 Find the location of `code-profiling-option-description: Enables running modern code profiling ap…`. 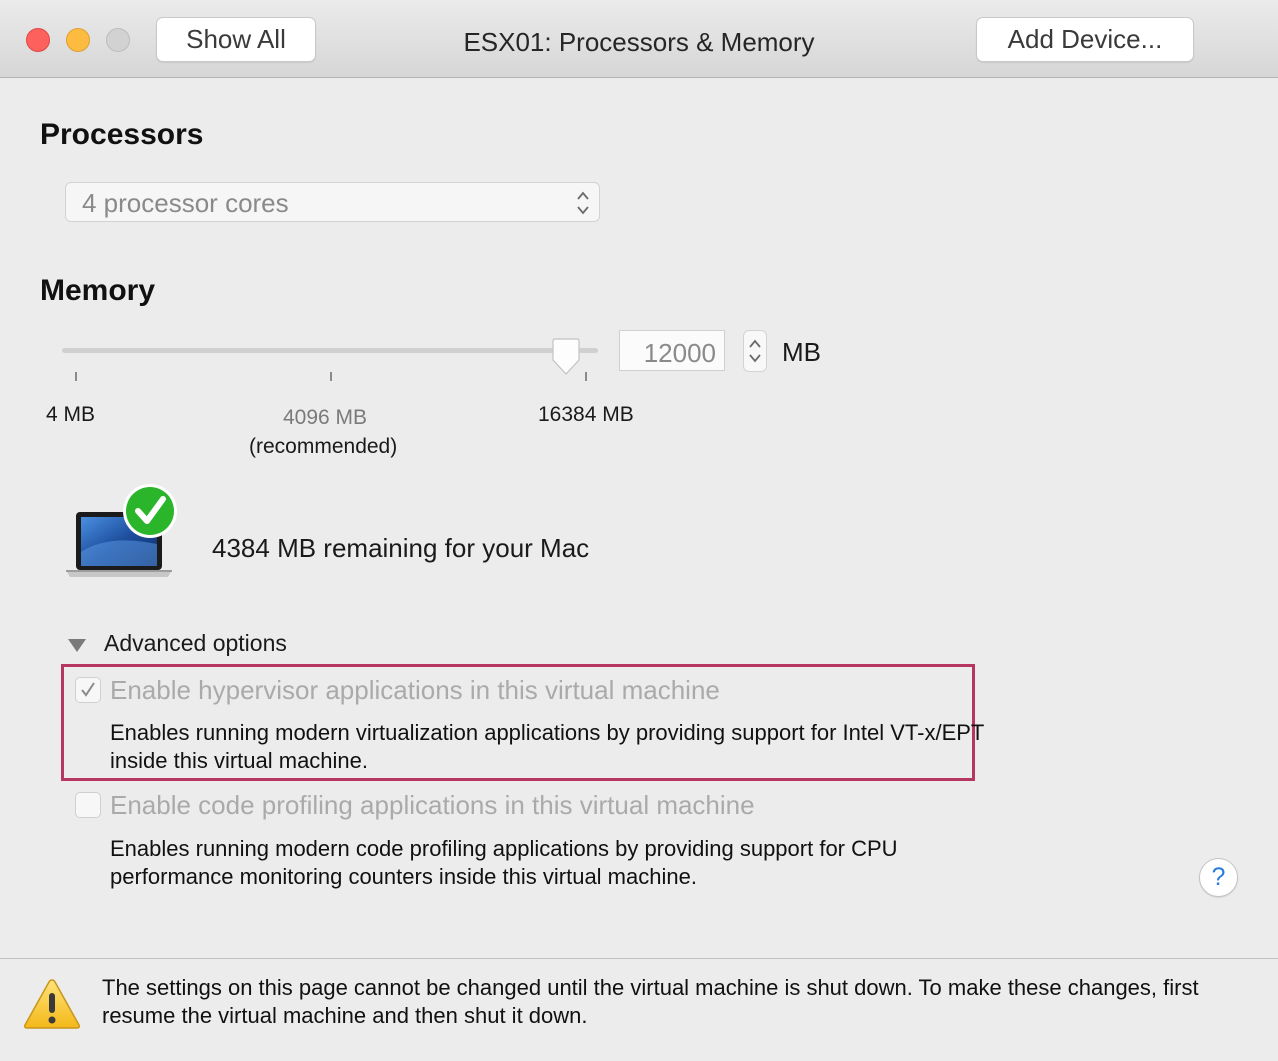

code-profiling-option-description: Enables running modern code profiling ap… is located at coordinates (504, 862).